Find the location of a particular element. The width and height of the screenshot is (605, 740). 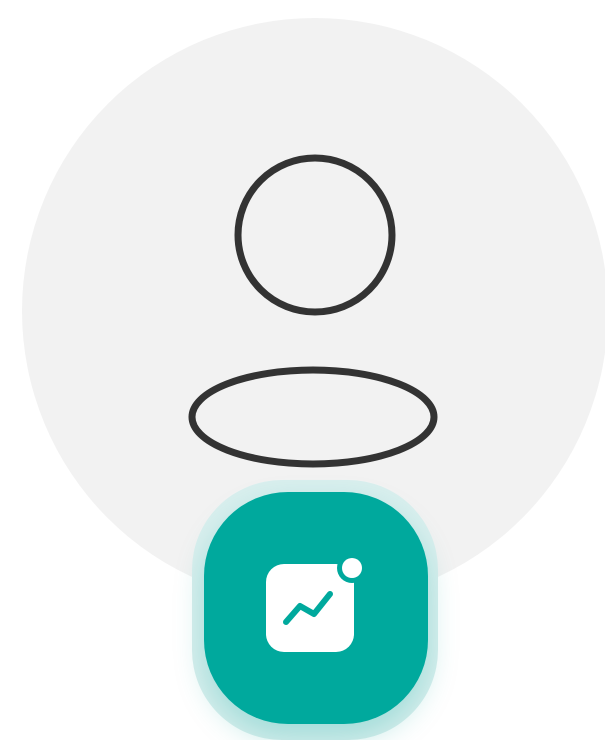

person-body-outline is located at coordinates (313, 417).